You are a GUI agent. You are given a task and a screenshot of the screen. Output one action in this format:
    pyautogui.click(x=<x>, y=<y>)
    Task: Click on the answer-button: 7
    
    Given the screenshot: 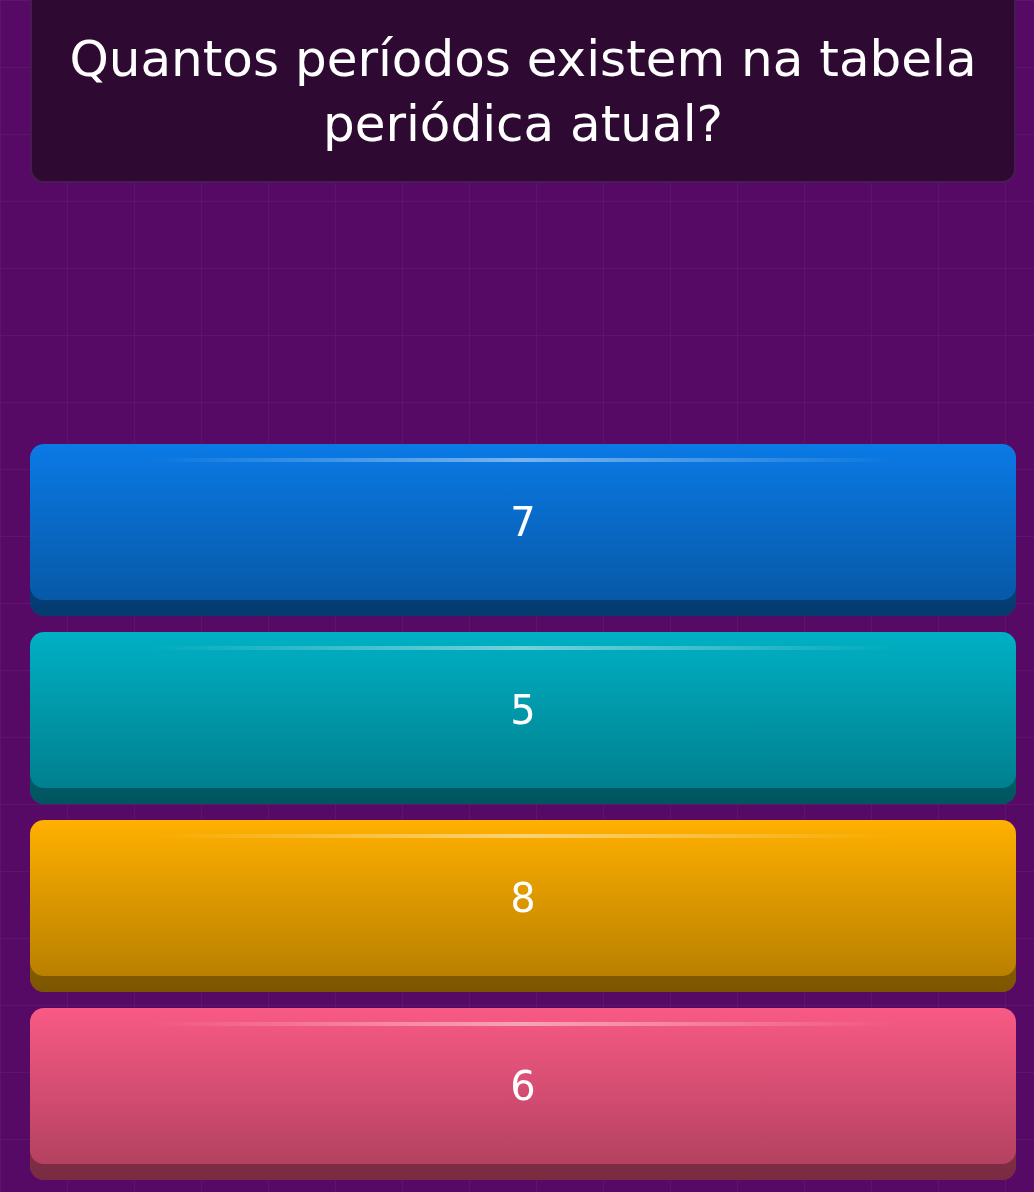 What is the action you would take?
    pyautogui.click(x=523, y=530)
    